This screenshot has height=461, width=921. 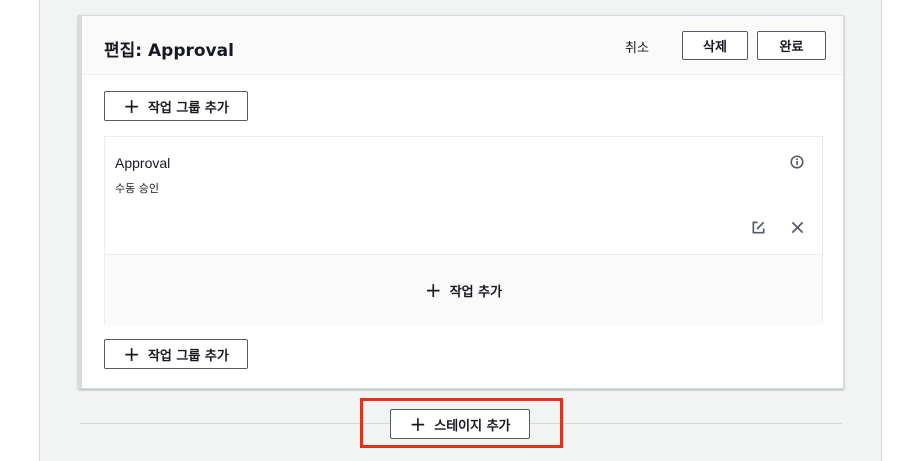 I want to click on info-icon, so click(x=797, y=162).